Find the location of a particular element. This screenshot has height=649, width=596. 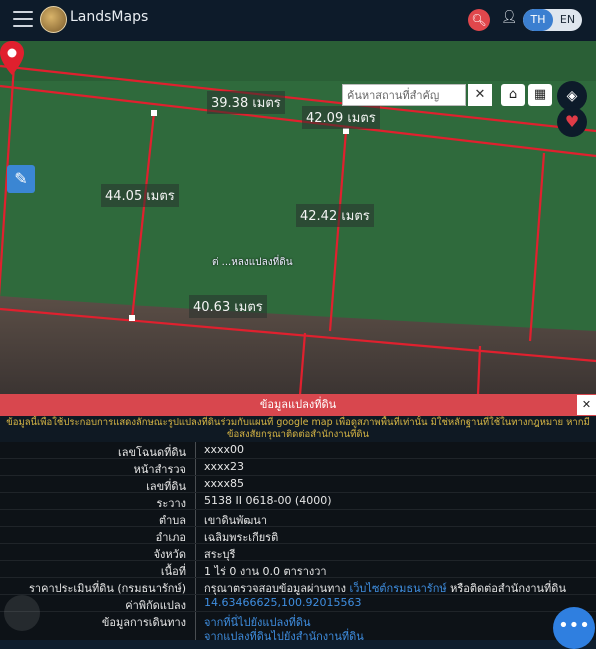

menu-icon is located at coordinates (23, 19).